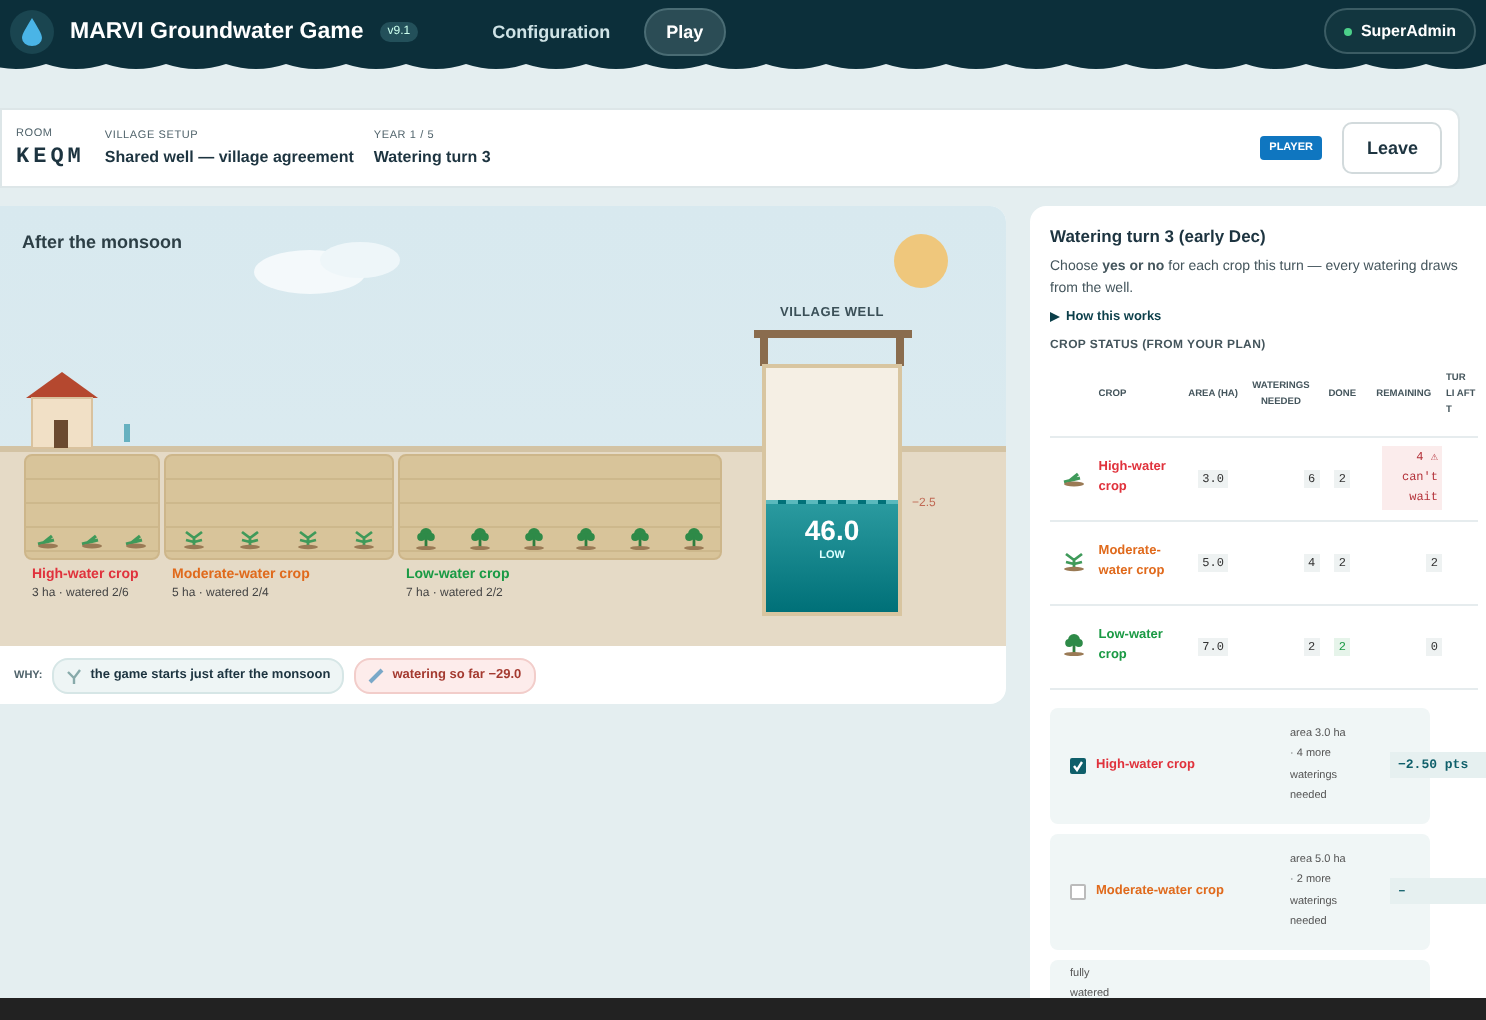  Describe the element at coordinates (74, 675) in the screenshot. I see `bird-icon` at that location.